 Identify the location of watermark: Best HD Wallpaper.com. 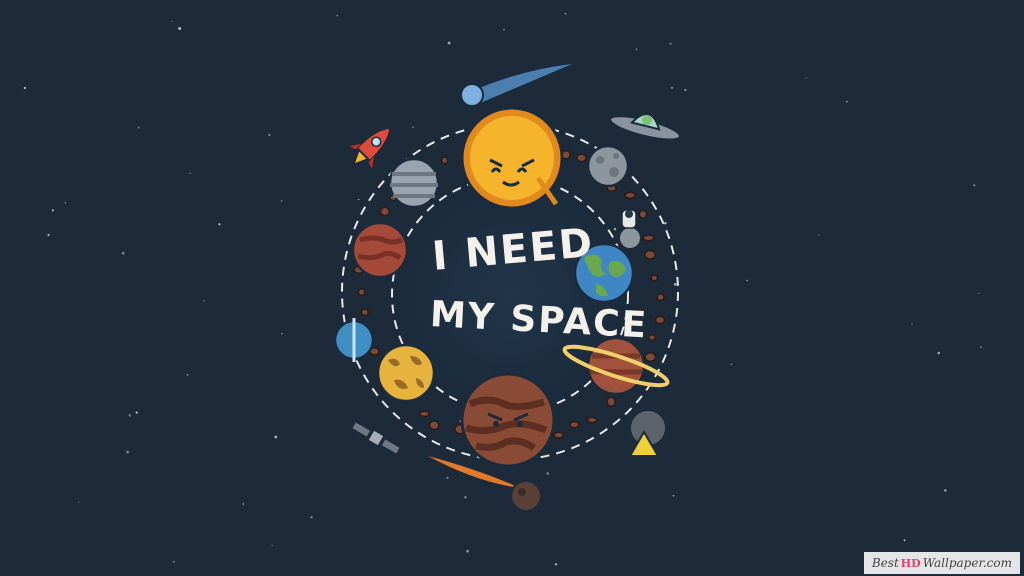
(941, 563).